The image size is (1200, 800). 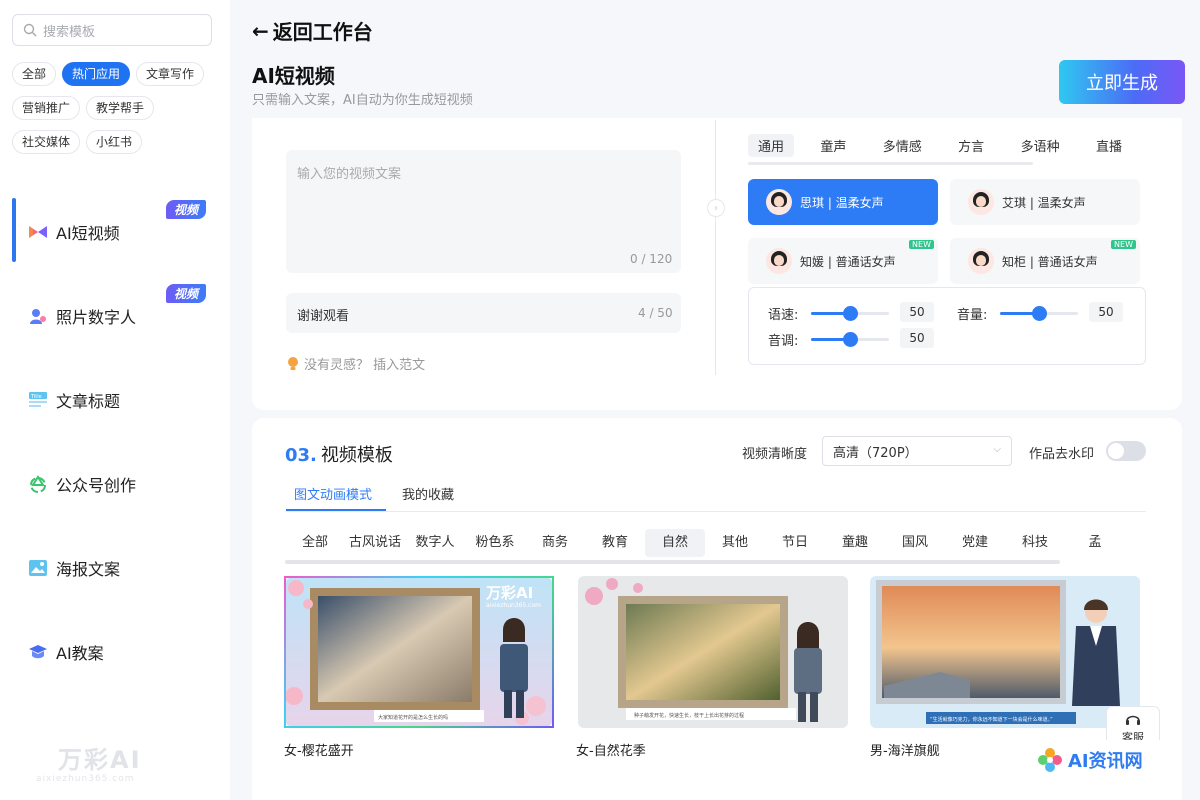 What do you see at coordinates (611, 751) in the screenshot?
I see `template-caption: 女-自然花季` at bounding box center [611, 751].